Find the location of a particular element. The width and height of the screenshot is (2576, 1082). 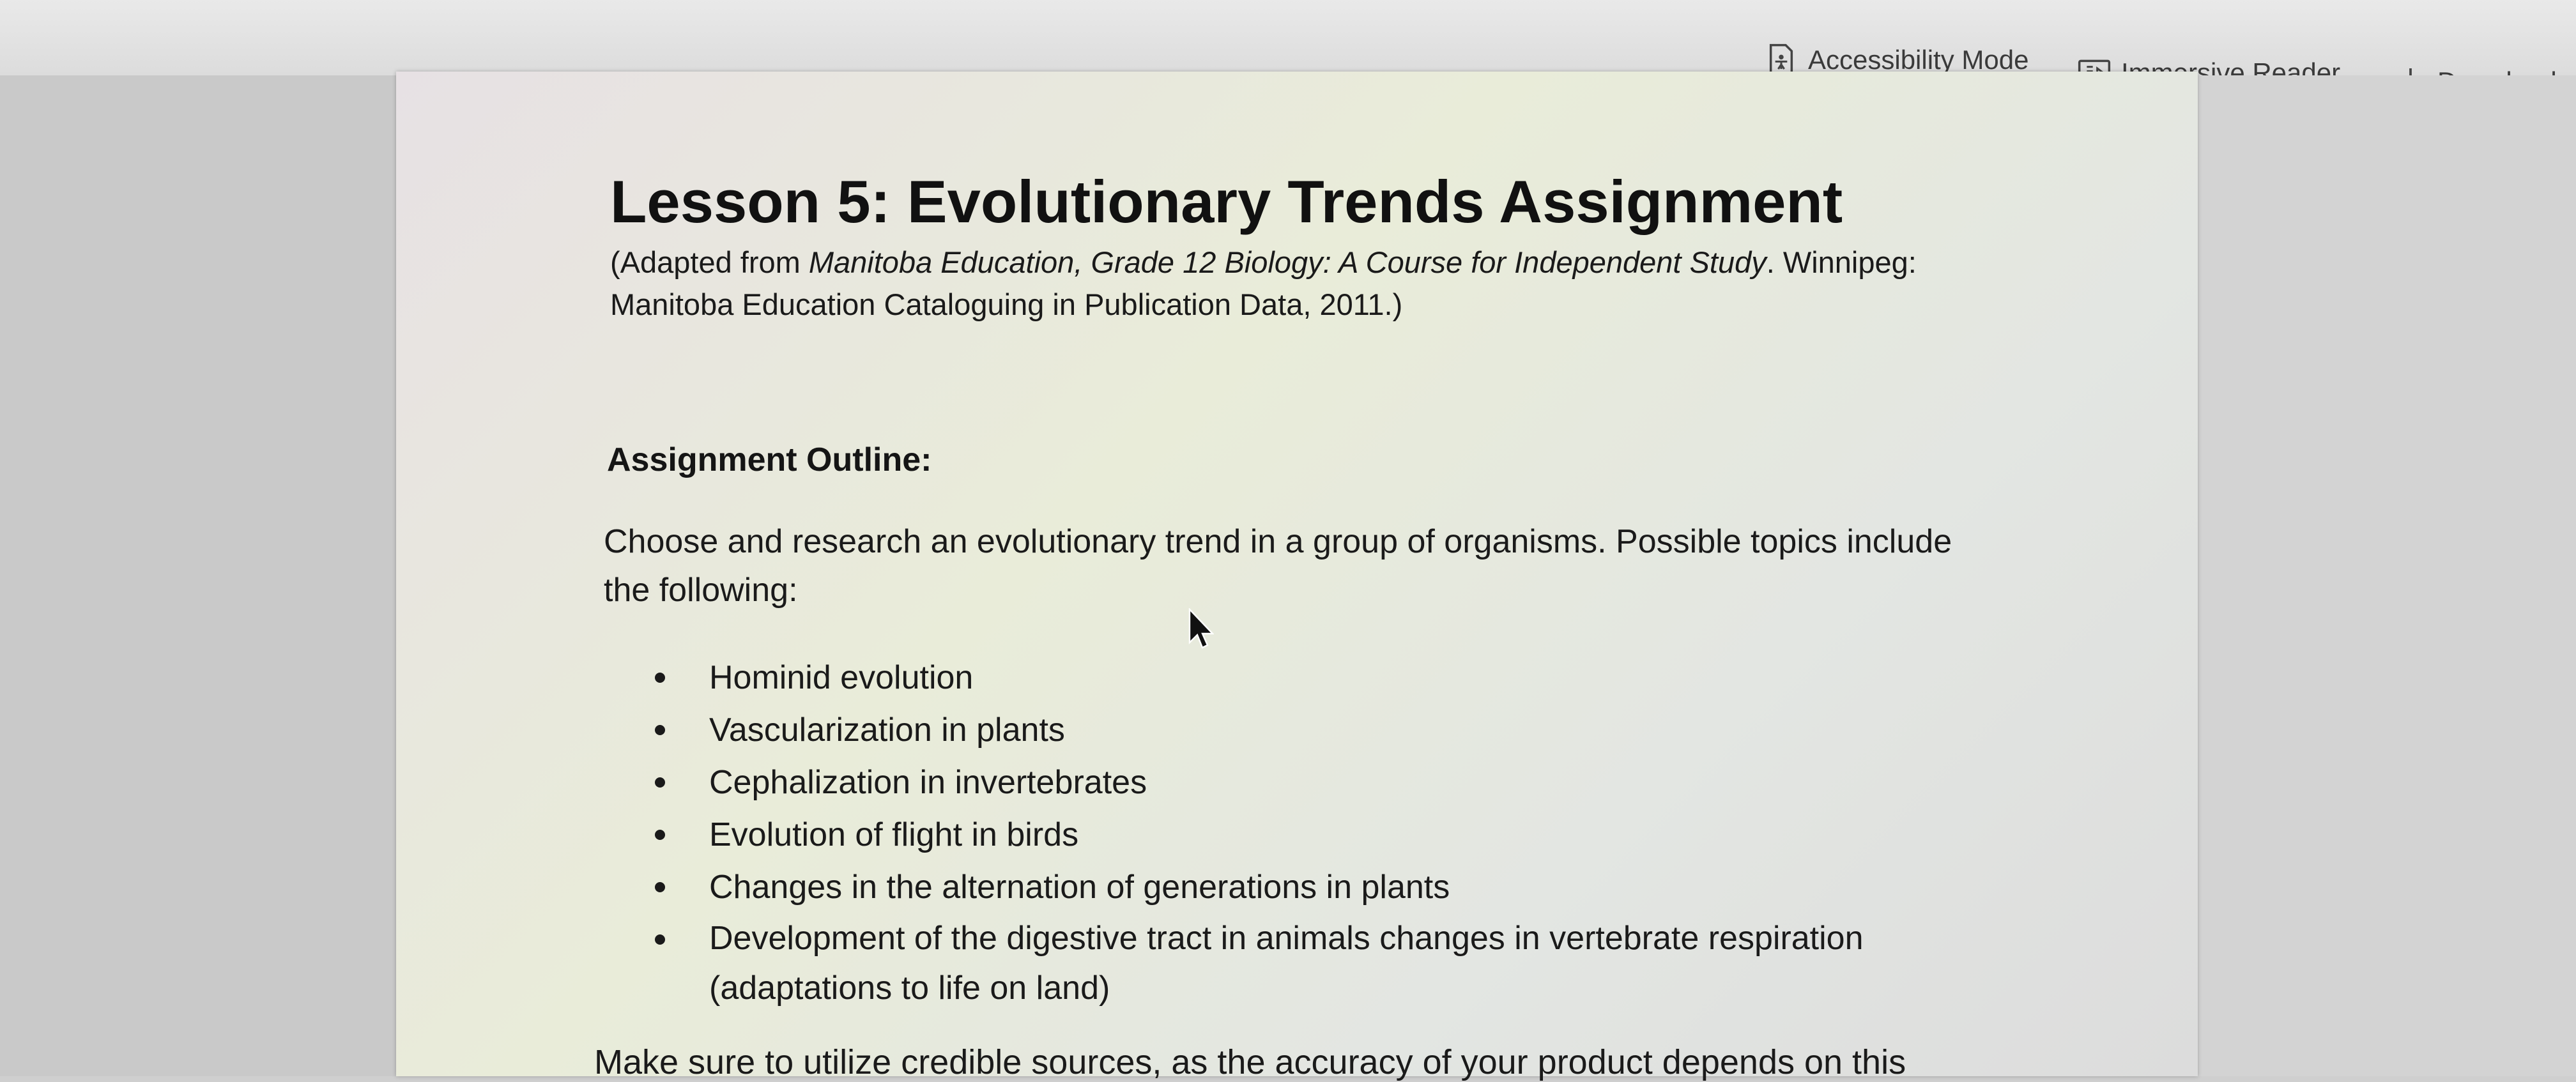

page-title: Lesson 5: Evolutionary Trends Assignment is located at coordinates (1226, 201).